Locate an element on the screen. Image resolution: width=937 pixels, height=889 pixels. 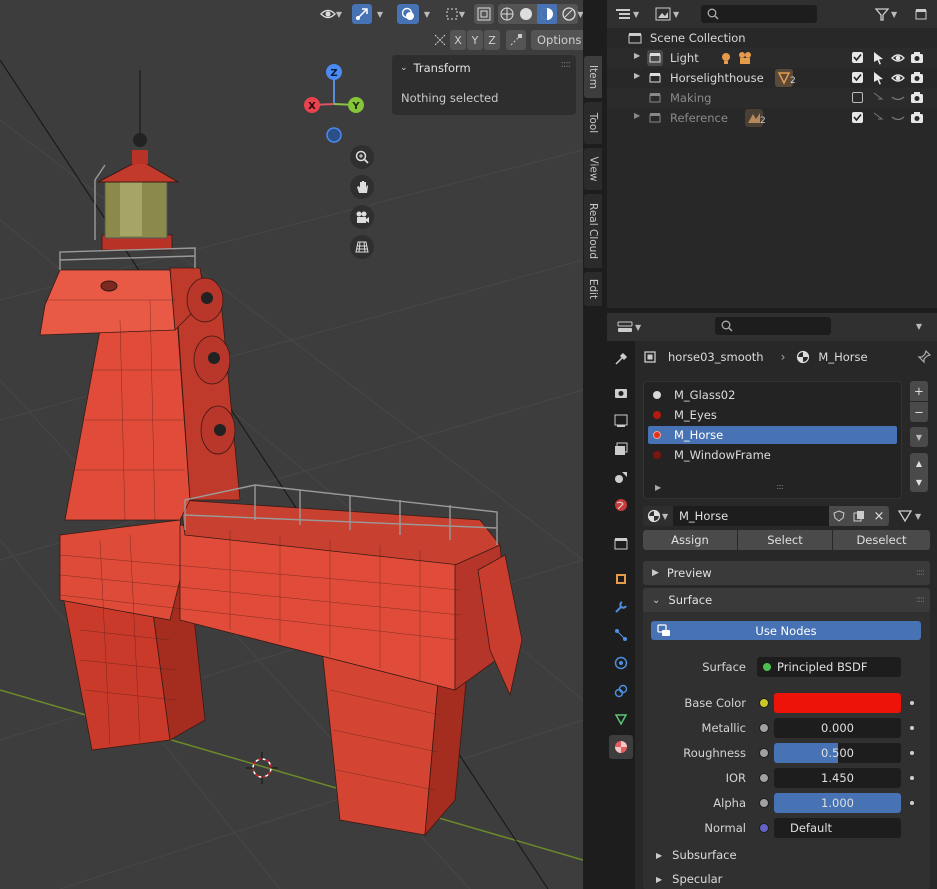
outliner-search-input is located at coordinates (759, 14).